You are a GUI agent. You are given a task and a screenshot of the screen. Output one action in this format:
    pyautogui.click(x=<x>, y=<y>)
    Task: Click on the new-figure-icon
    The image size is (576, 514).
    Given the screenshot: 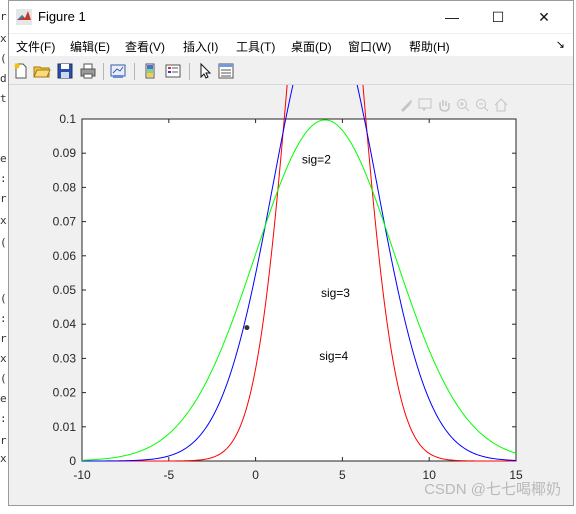 What is the action you would take?
    pyautogui.click(x=21, y=71)
    